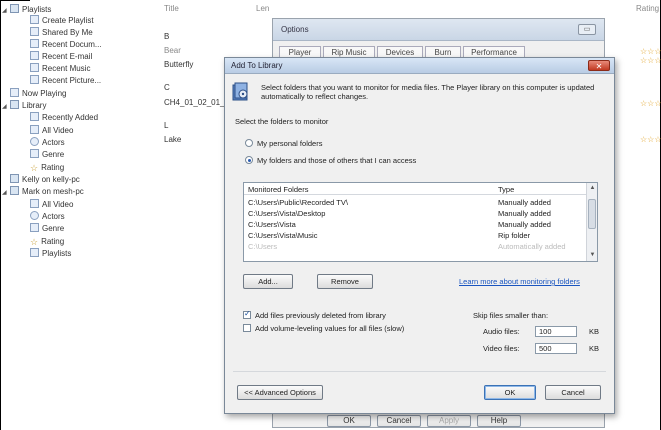  What do you see at coordinates (278, 189) in the screenshot?
I see `column-header-folder: Monitored Folders` at bounding box center [278, 189].